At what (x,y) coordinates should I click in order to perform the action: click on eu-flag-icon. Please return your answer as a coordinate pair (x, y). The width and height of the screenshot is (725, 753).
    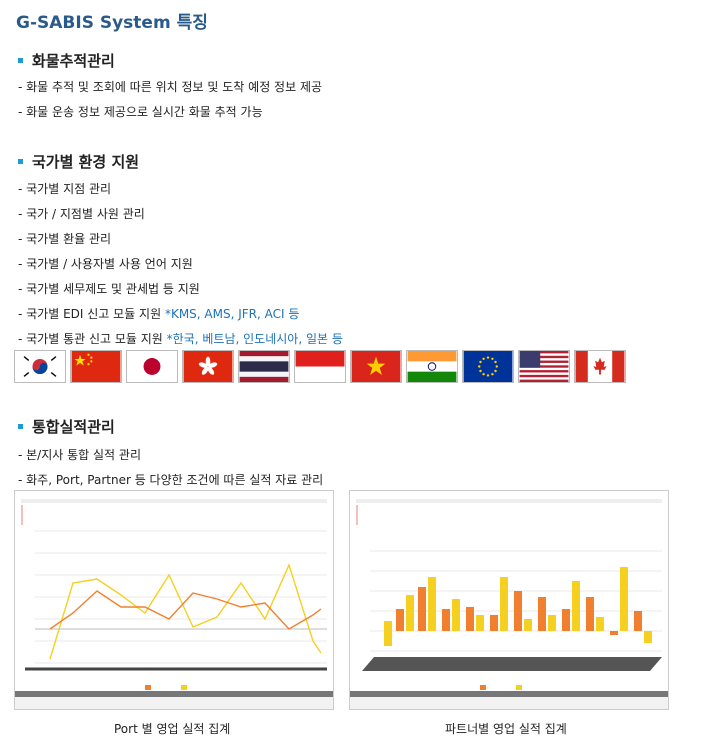
    Looking at the image, I should click on (488, 366).